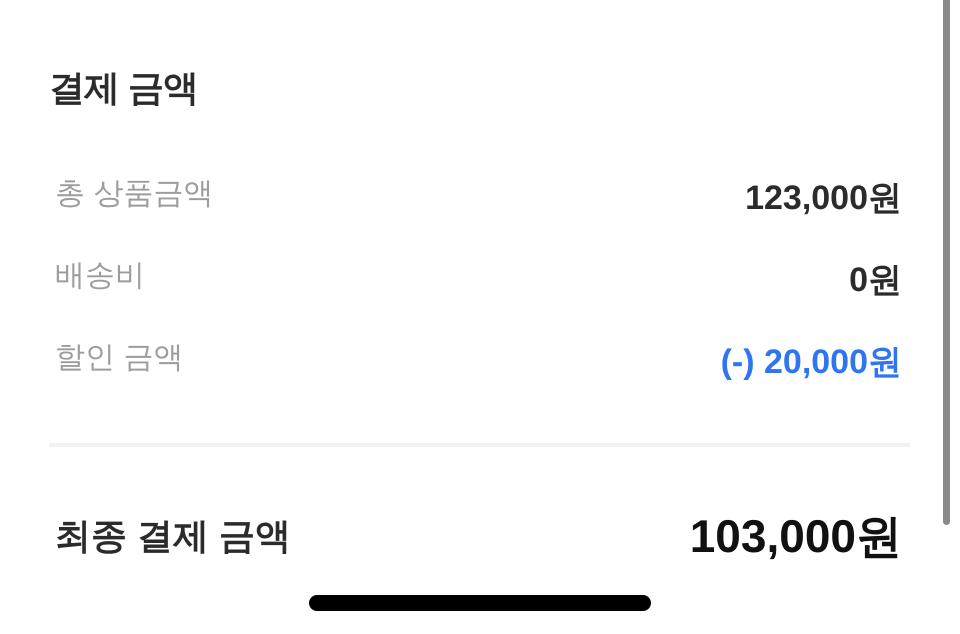  Describe the element at coordinates (134, 194) in the screenshot. I see `price-label: 총 상품금액` at that location.